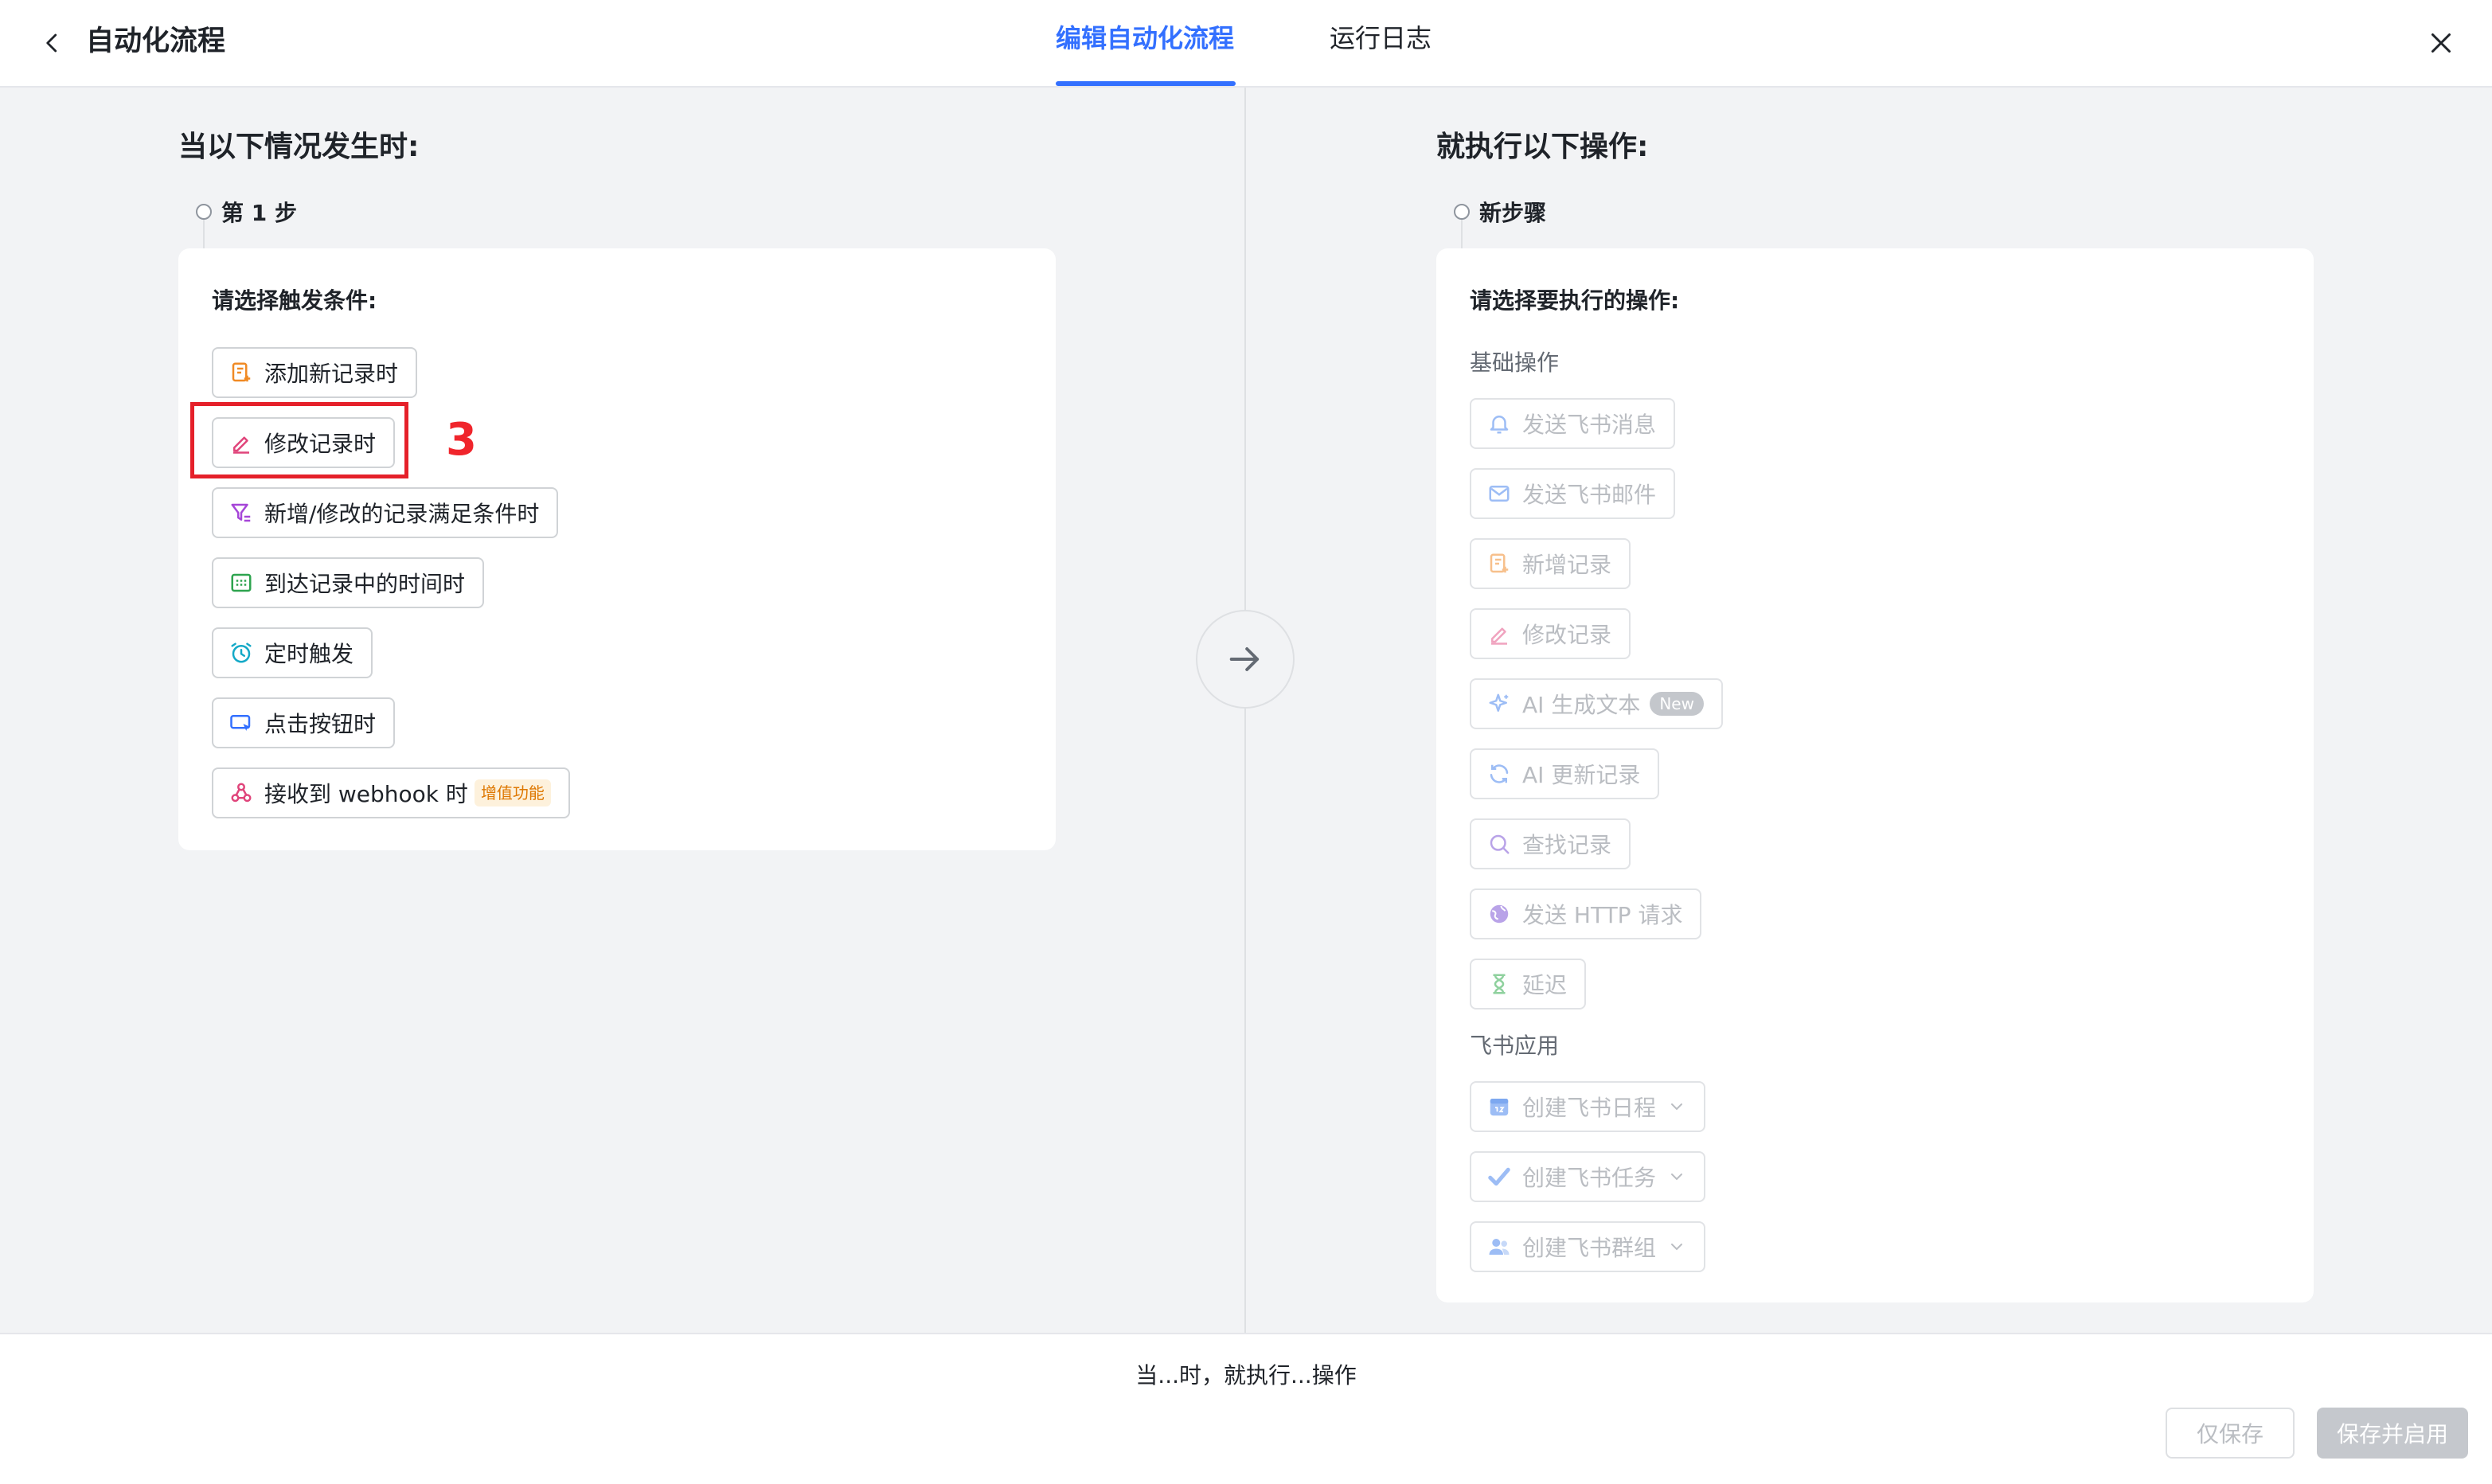 This screenshot has height=1484, width=2492. Describe the element at coordinates (304, 722) in the screenshot. I see `trigger-option-button-click: 点击按钮时` at that location.